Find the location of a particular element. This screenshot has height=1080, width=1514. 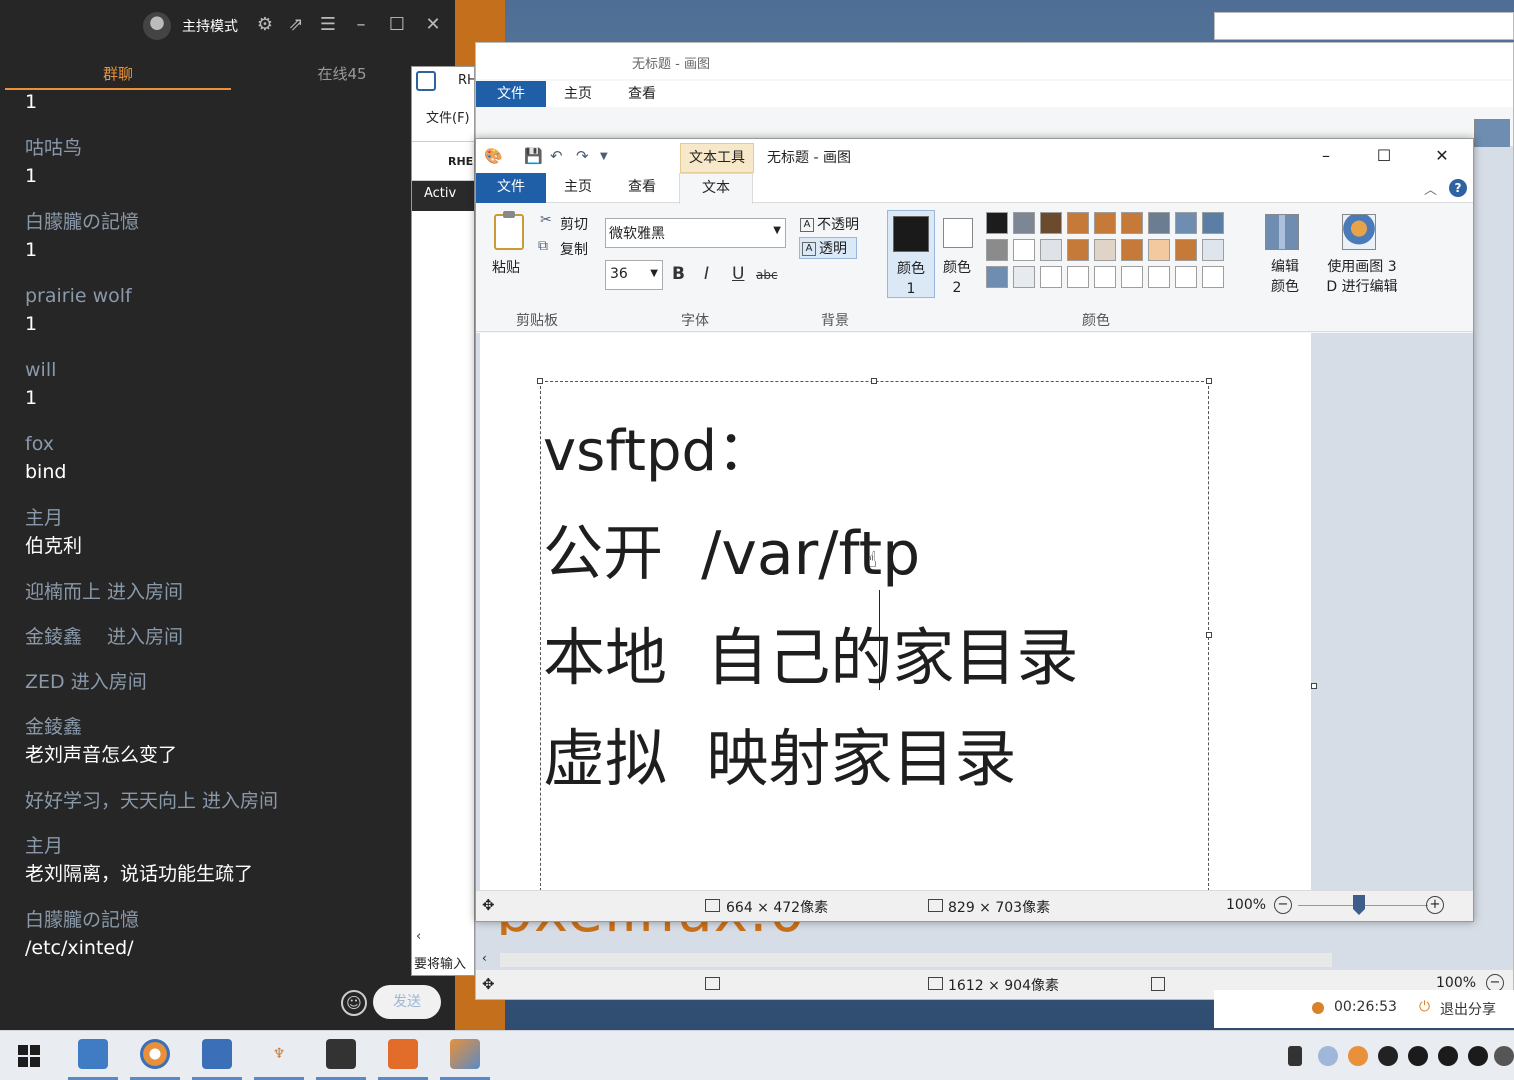

paint3d-icon is located at coordinates (1359, 232).